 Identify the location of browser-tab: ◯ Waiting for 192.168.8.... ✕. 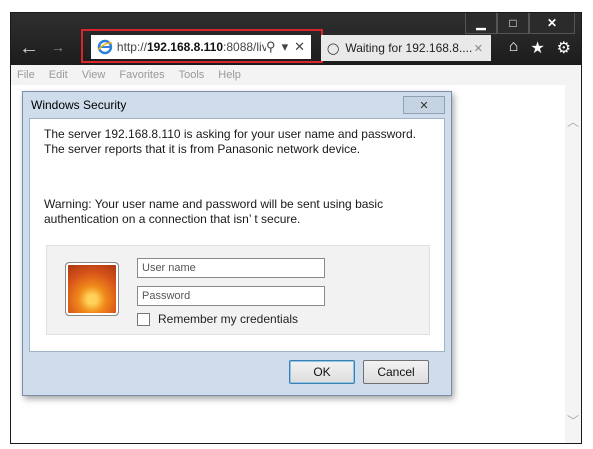
(406, 48).